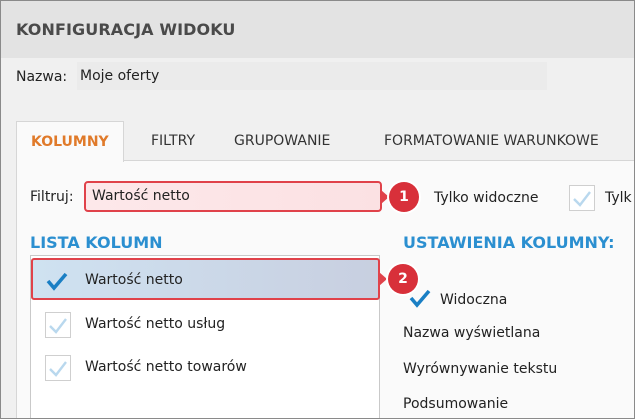 This screenshot has width=635, height=419. What do you see at coordinates (509, 242) in the screenshot?
I see `column-settings-title: USTAWIENIA KOLUMNY:` at bounding box center [509, 242].